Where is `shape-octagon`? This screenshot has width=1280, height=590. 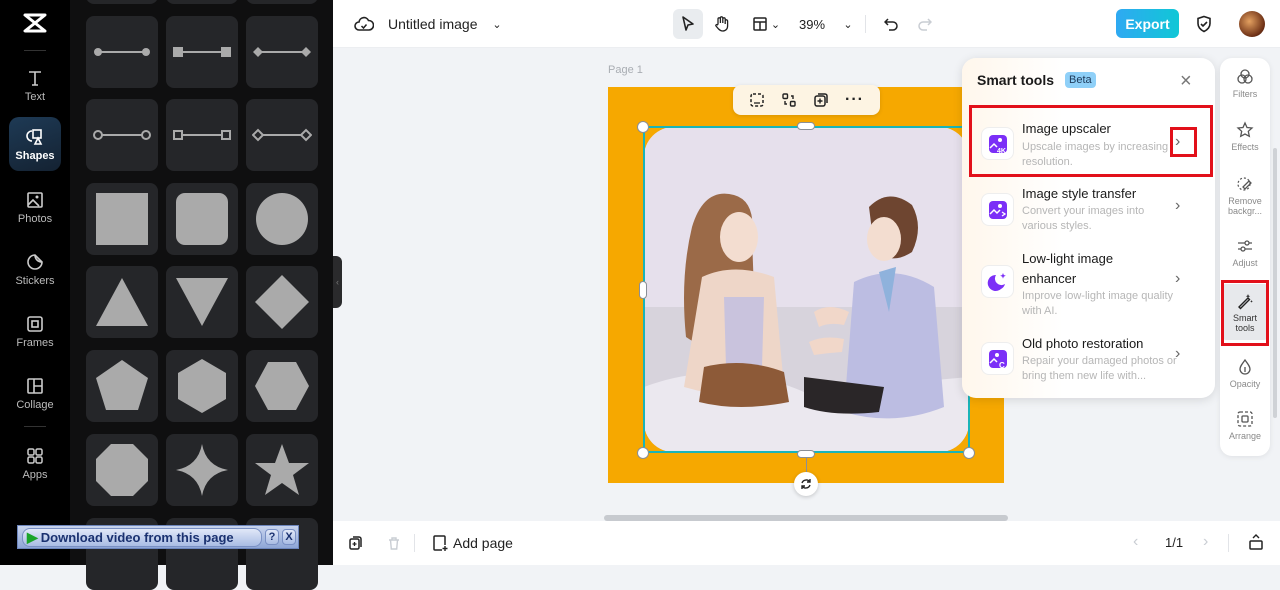 shape-octagon is located at coordinates (122, 470).